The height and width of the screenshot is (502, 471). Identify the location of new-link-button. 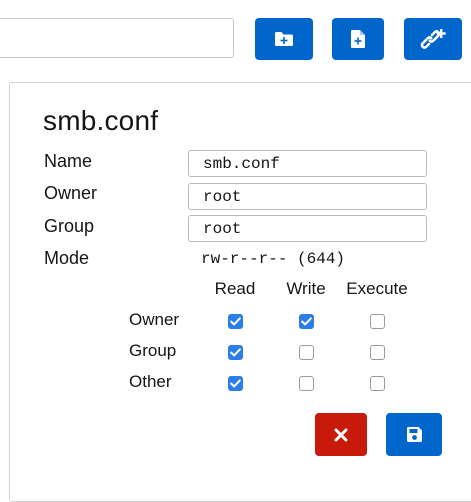
(433, 39).